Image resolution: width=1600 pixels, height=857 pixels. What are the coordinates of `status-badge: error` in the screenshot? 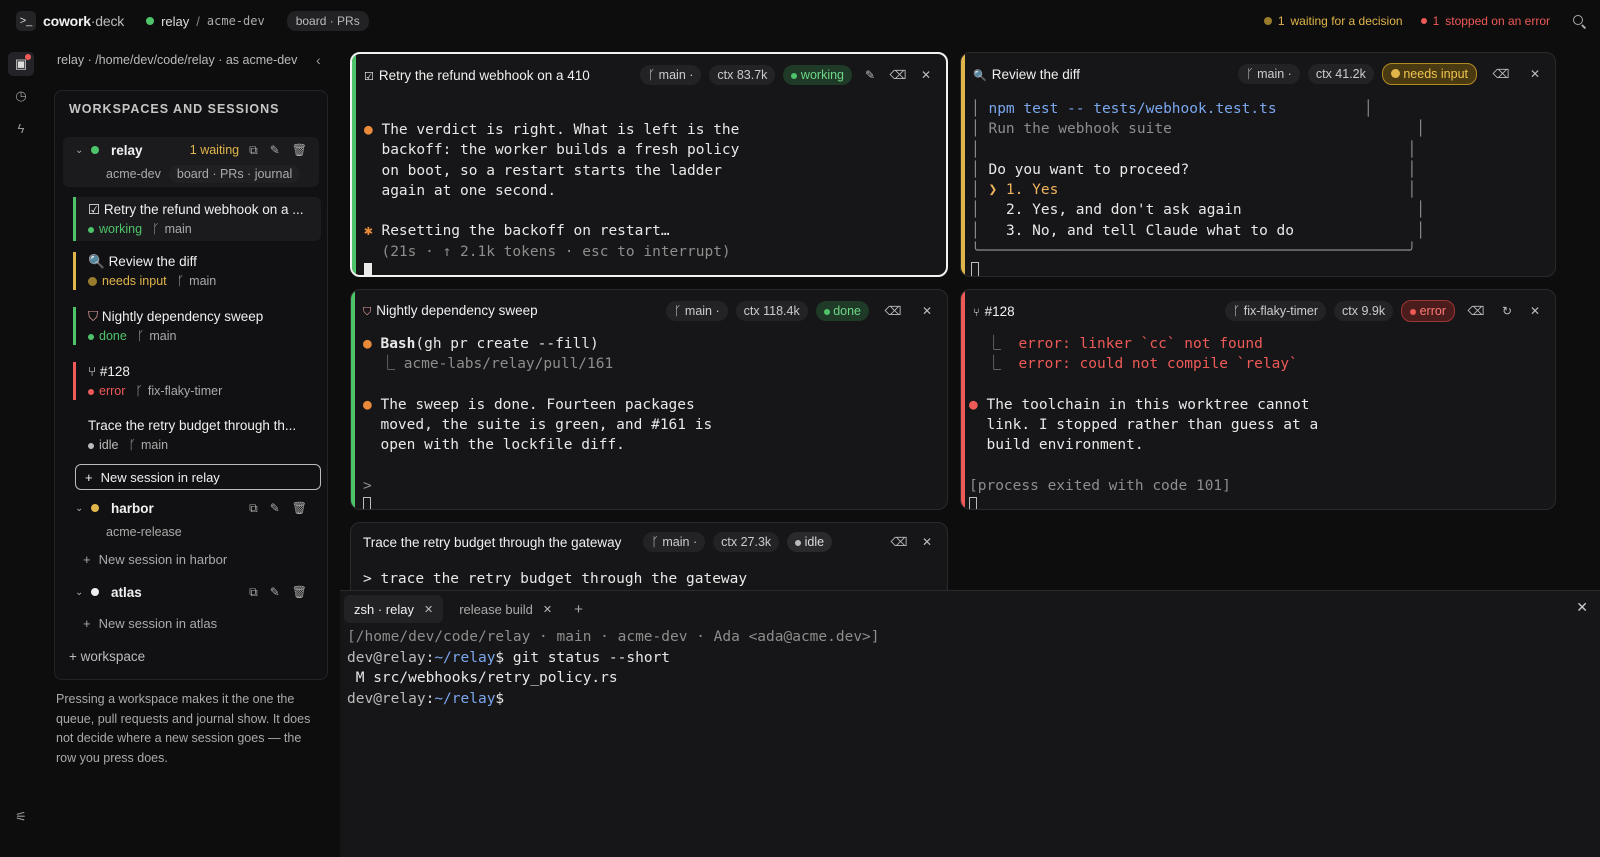 It's located at (1428, 311).